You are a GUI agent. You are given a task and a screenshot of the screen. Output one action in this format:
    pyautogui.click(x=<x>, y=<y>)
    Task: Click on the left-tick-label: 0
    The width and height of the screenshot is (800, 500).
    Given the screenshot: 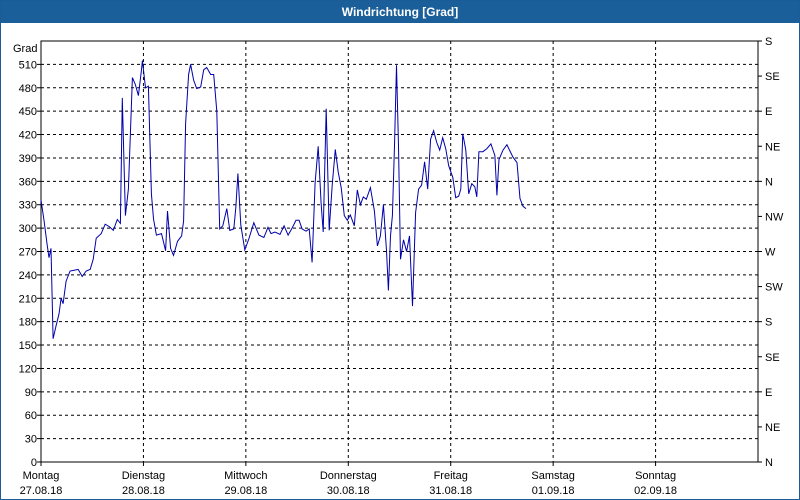 What is the action you would take?
    pyautogui.click(x=34, y=463)
    